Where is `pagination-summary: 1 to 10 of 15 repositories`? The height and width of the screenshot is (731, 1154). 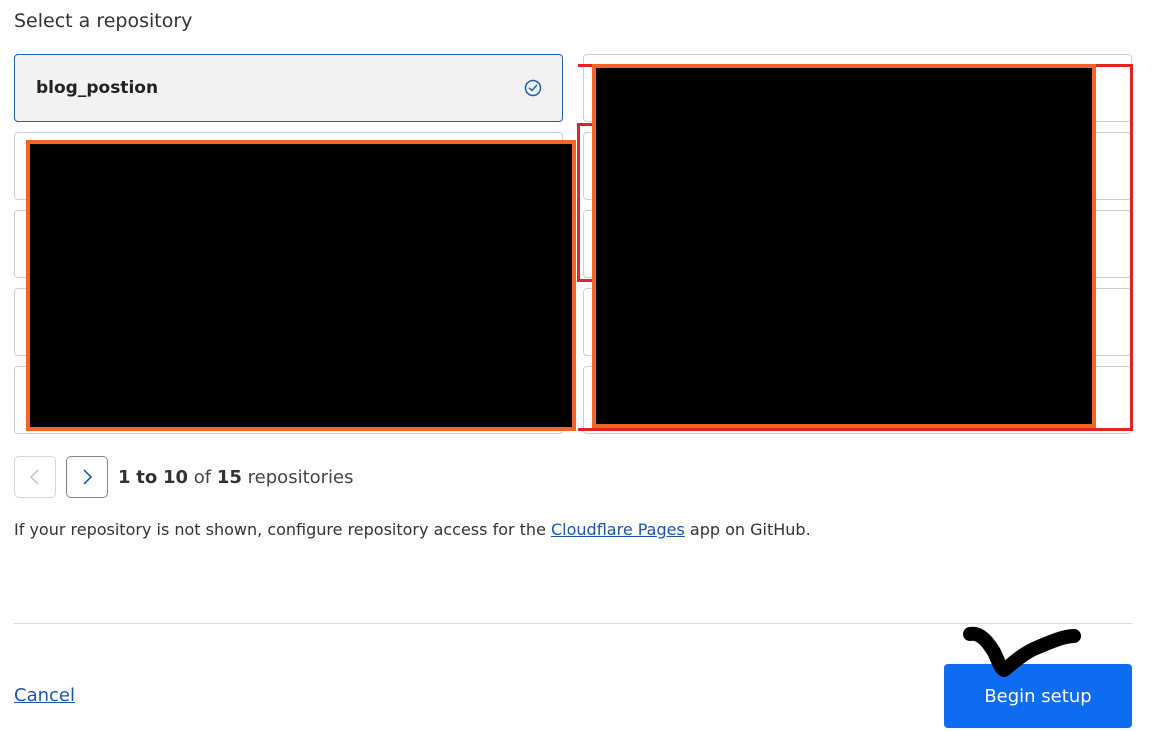 pagination-summary: 1 to 10 of 15 repositories is located at coordinates (236, 477).